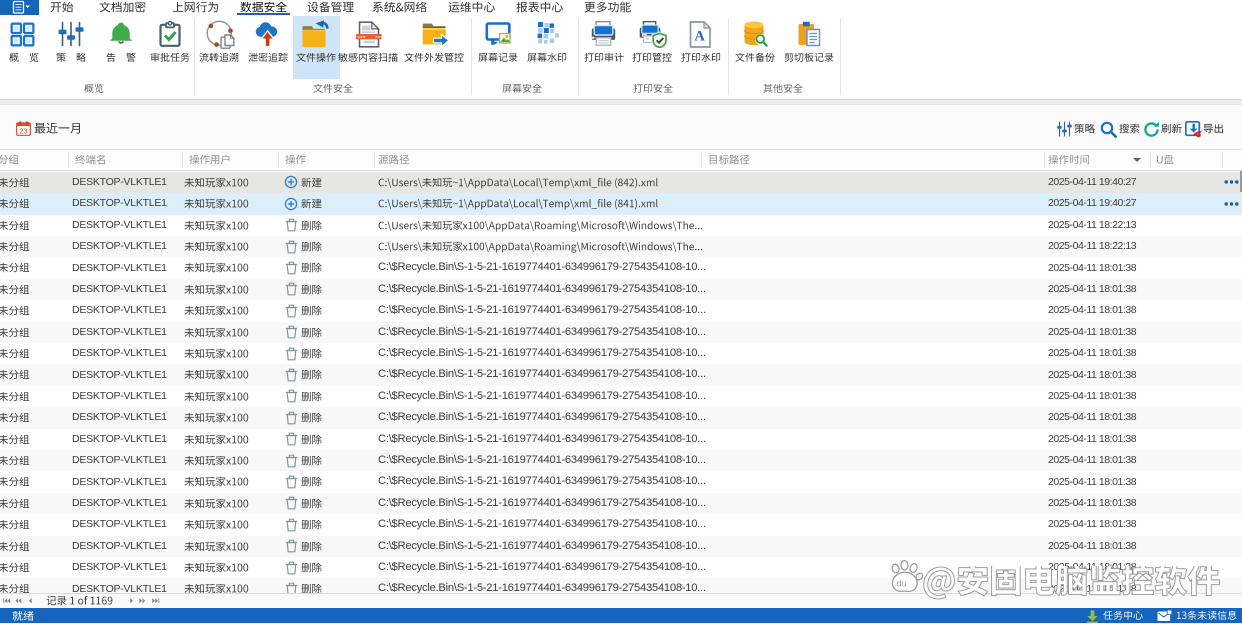  What do you see at coordinates (699, 37) in the screenshot?
I see `svg-text: A` at bounding box center [699, 37].